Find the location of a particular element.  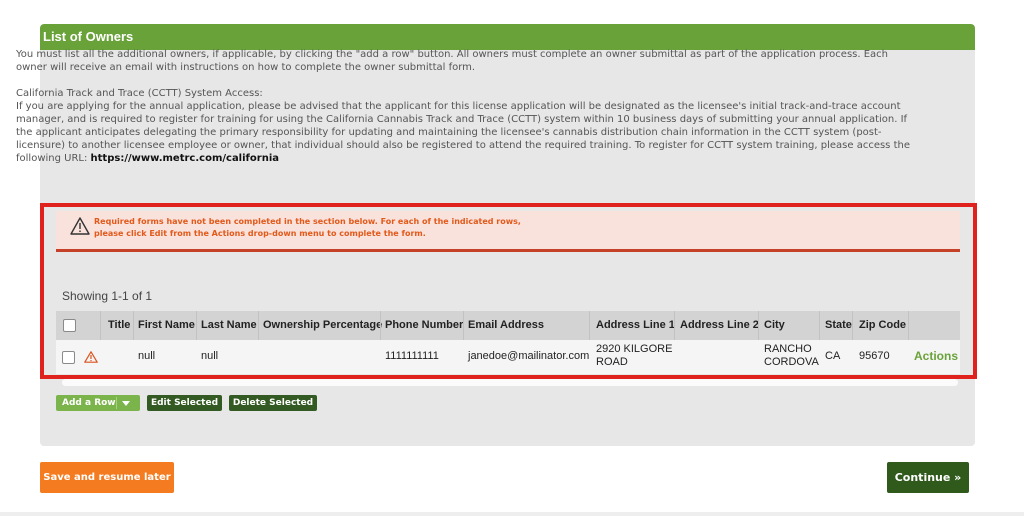

panel-header: List of Owners is located at coordinates (507, 37).